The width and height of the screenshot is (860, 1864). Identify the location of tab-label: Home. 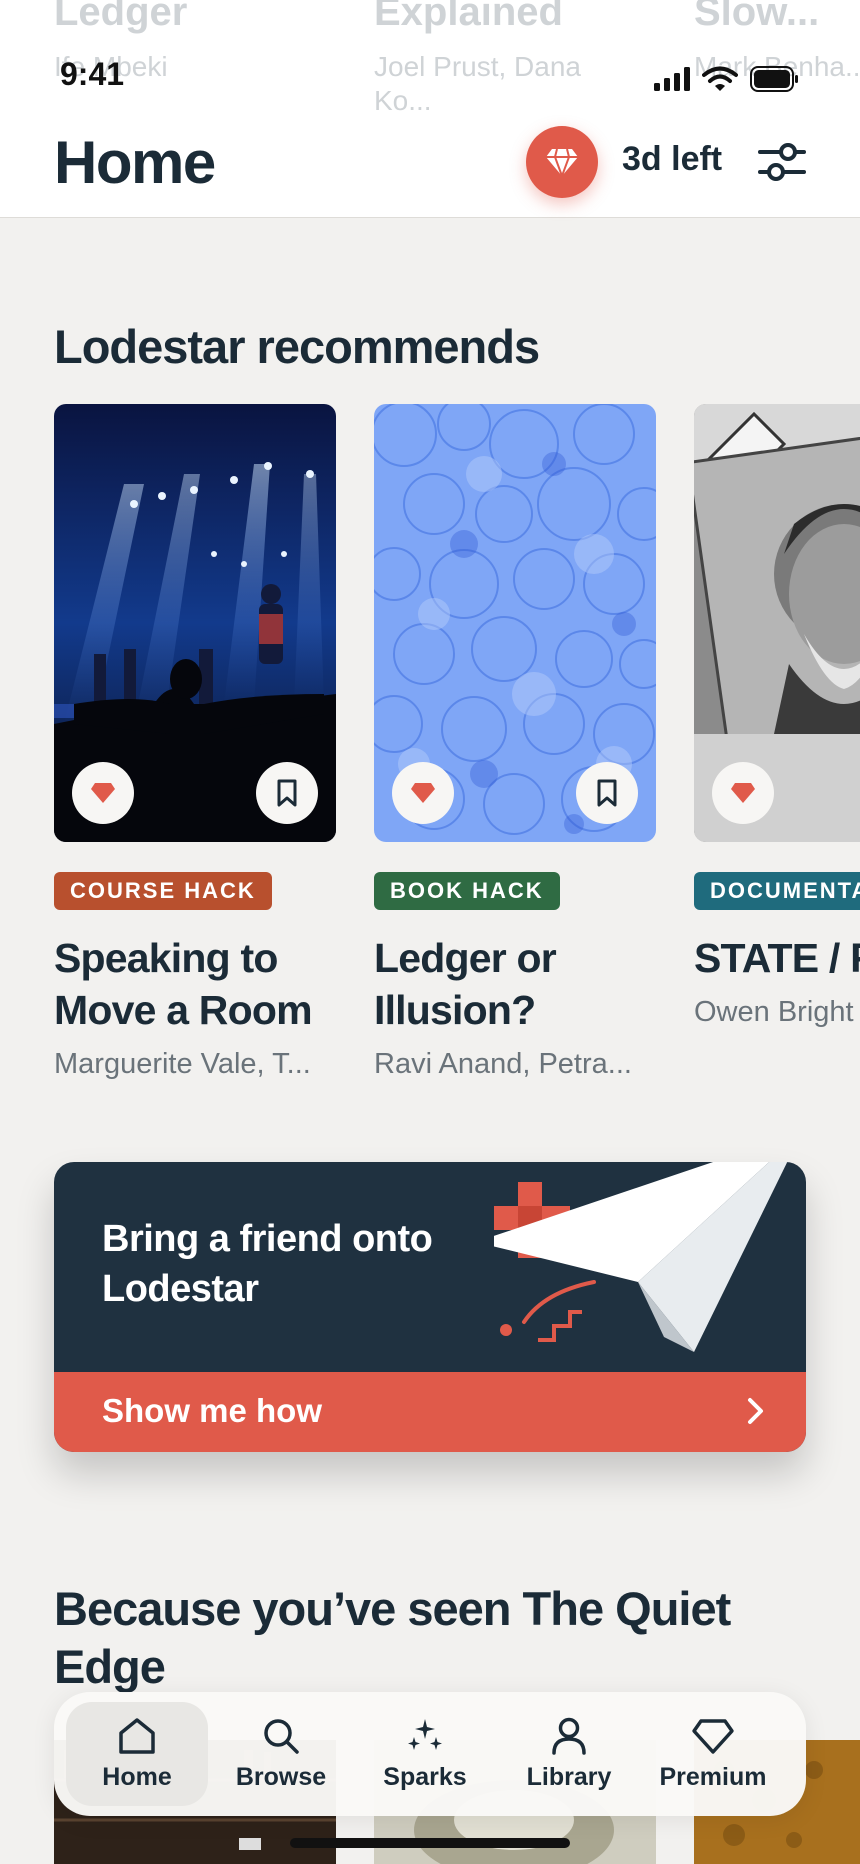
(137, 1776).